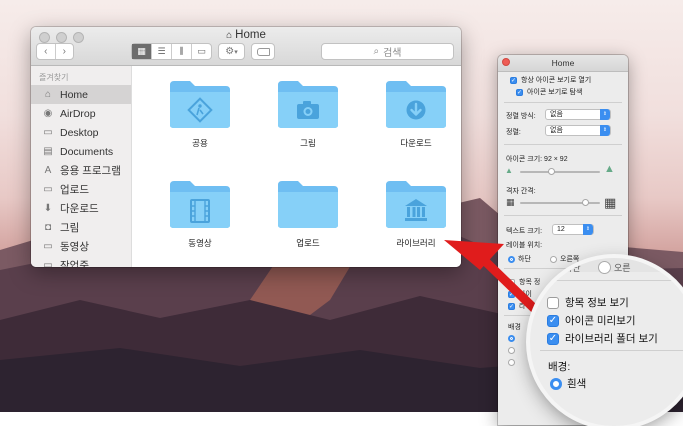 The height and width of the screenshot is (426, 683). What do you see at coordinates (510, 202) in the screenshot?
I see `small-grid-icon: ▦` at bounding box center [510, 202].